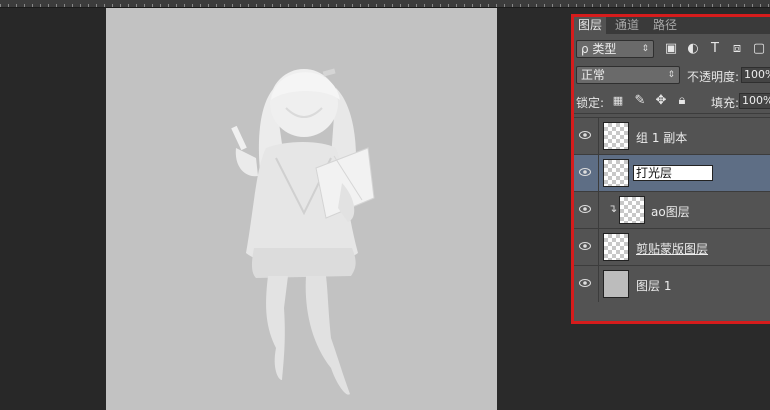 The width and height of the screenshot is (770, 410). What do you see at coordinates (755, 75) in the screenshot?
I see `opacity-field: 100%` at bounding box center [755, 75].